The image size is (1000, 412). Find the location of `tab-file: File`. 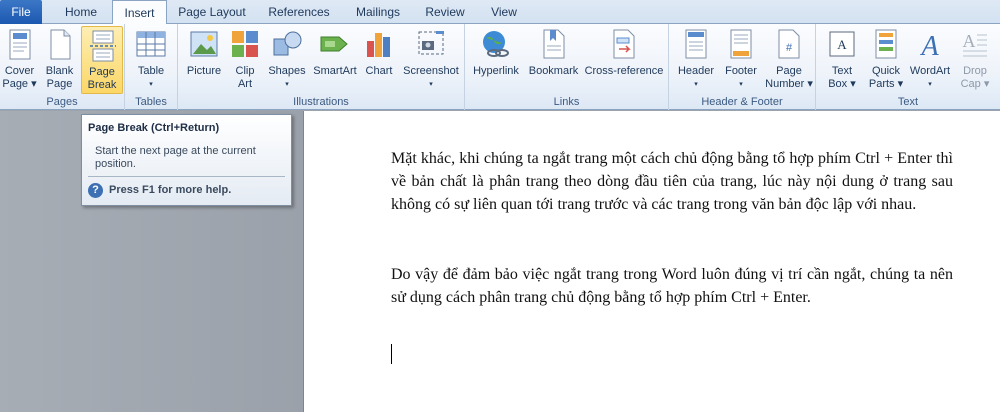

tab-file: File is located at coordinates (21, 12).